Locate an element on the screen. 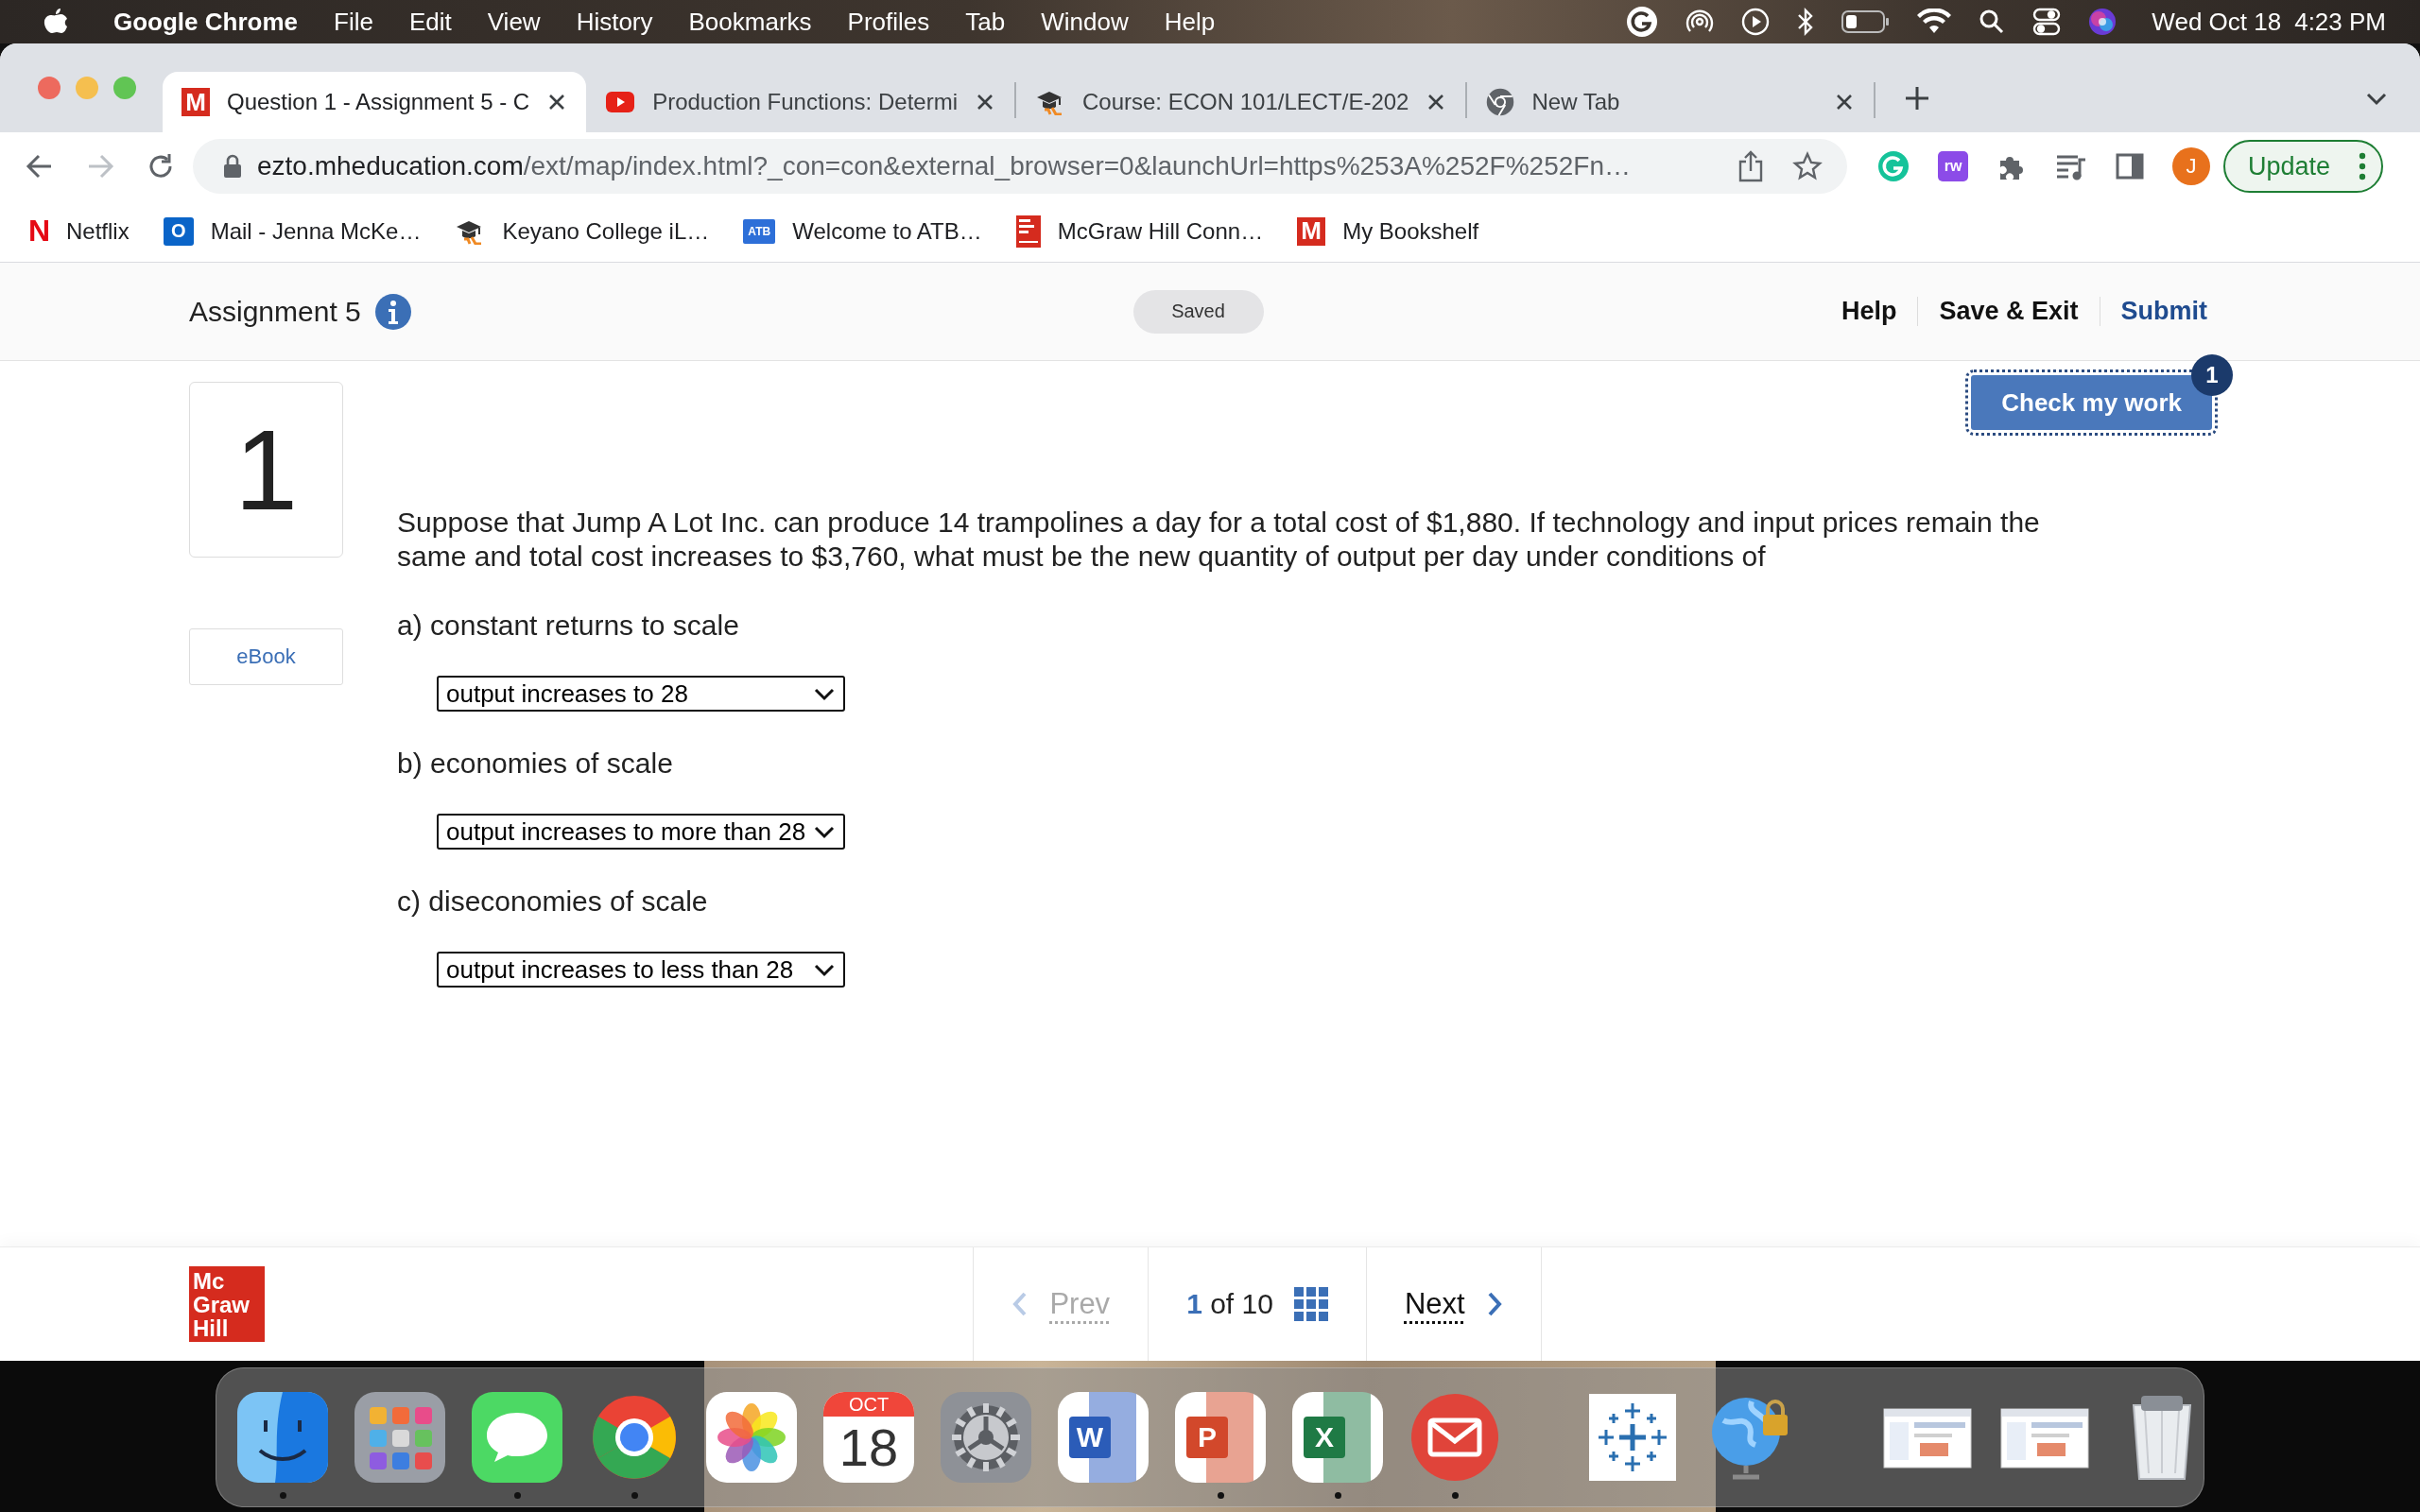 This screenshot has width=2420, height=1512. browser-tab: M Question 1 - Assignment 5 - C is located at coordinates (375, 102).